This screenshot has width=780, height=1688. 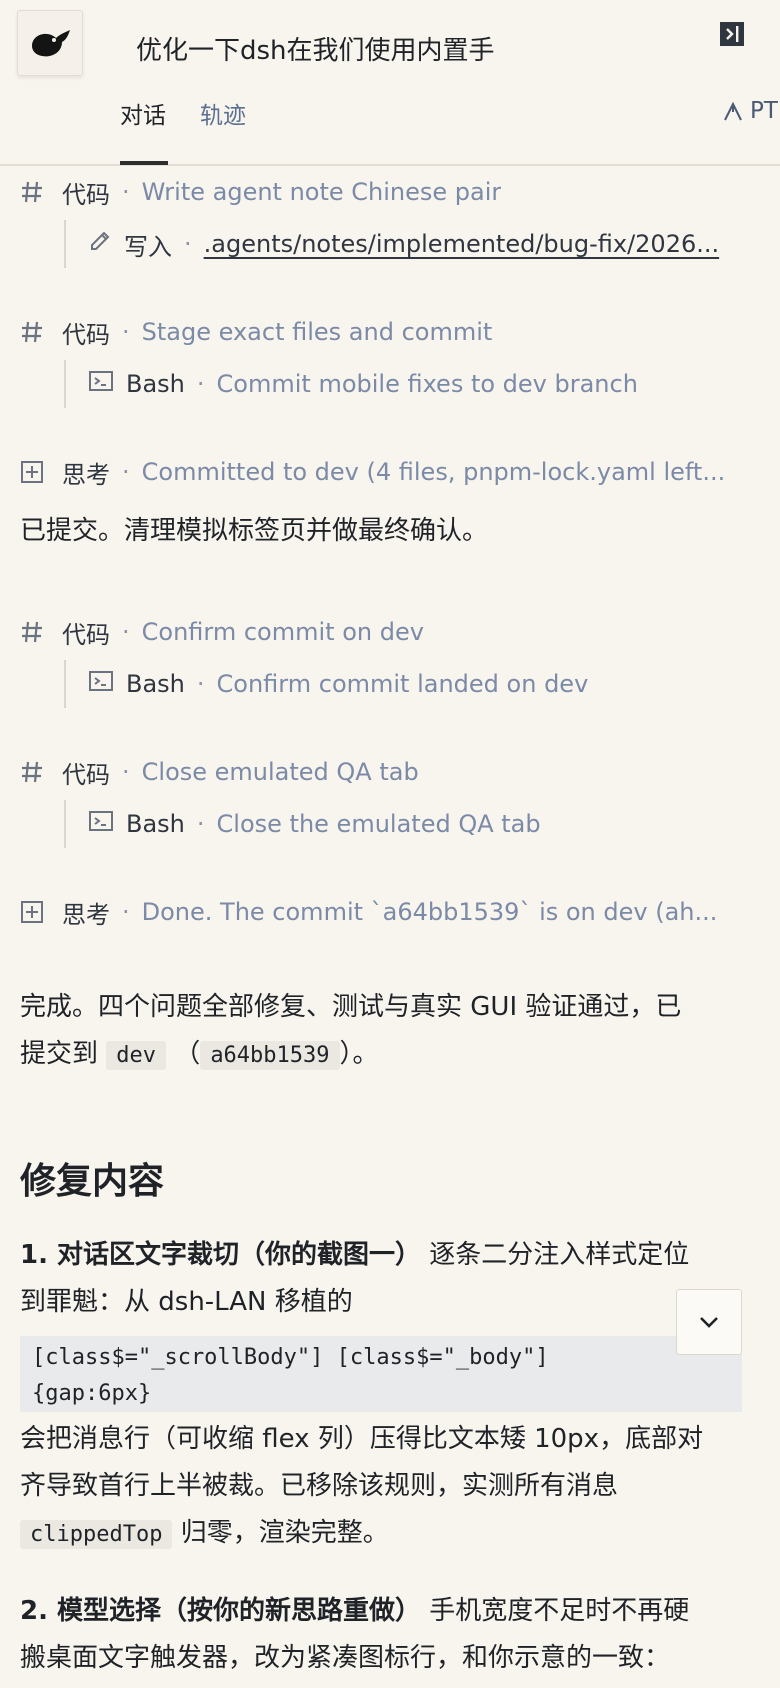 What do you see at coordinates (733, 111) in the screenshot?
I see `model-icon` at bounding box center [733, 111].